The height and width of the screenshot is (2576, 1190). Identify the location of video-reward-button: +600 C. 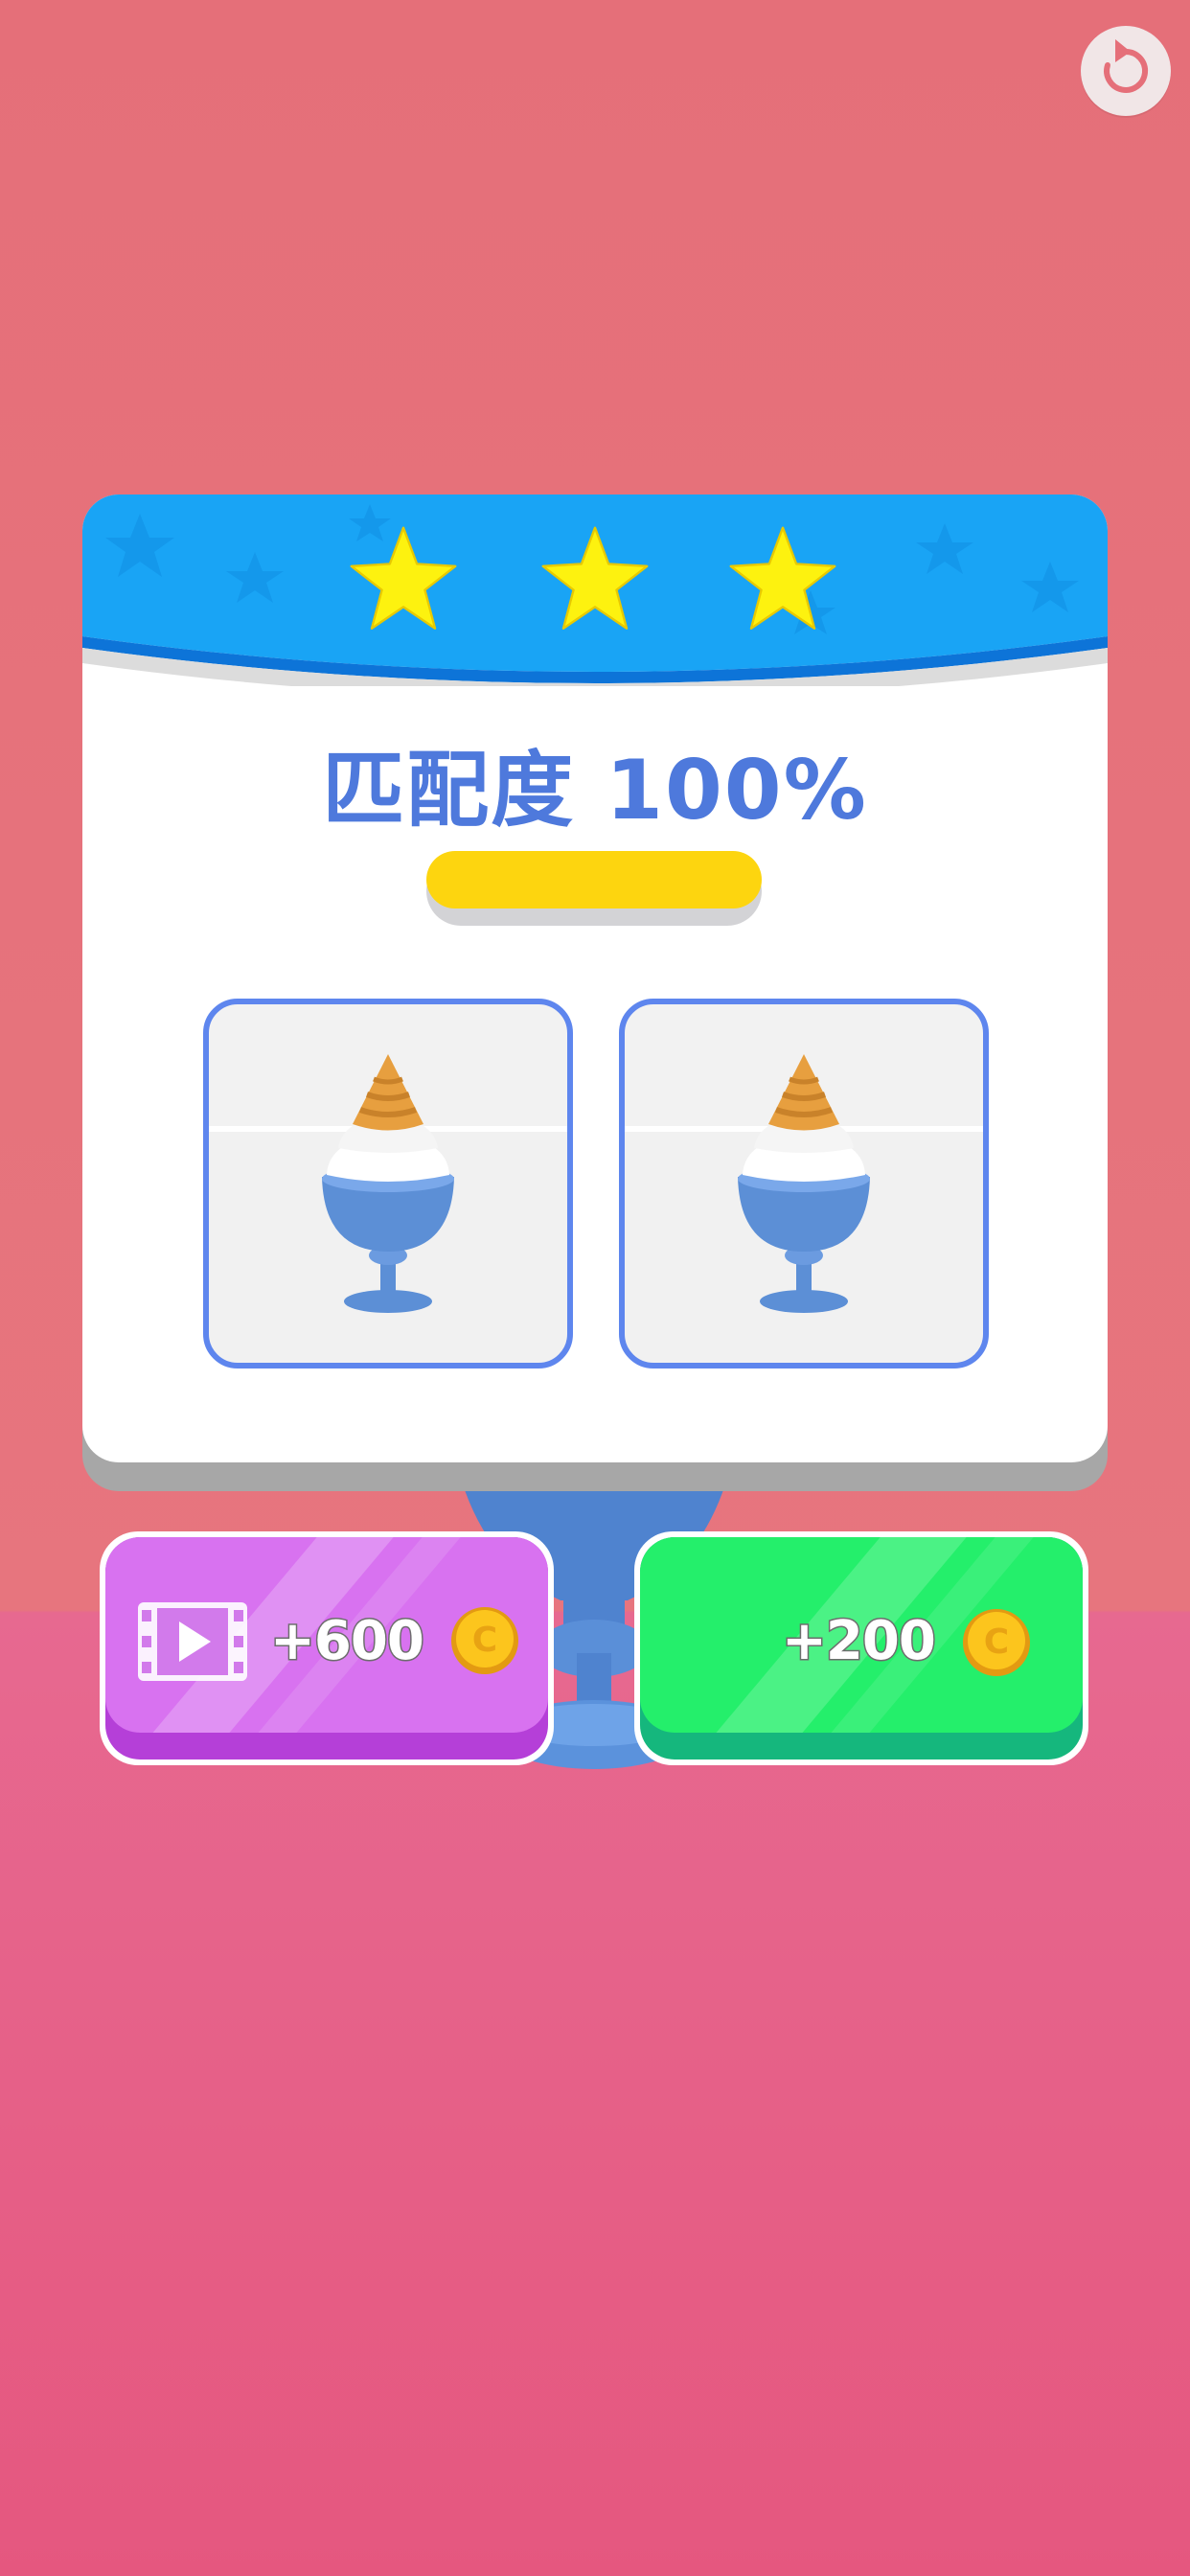
(327, 1648).